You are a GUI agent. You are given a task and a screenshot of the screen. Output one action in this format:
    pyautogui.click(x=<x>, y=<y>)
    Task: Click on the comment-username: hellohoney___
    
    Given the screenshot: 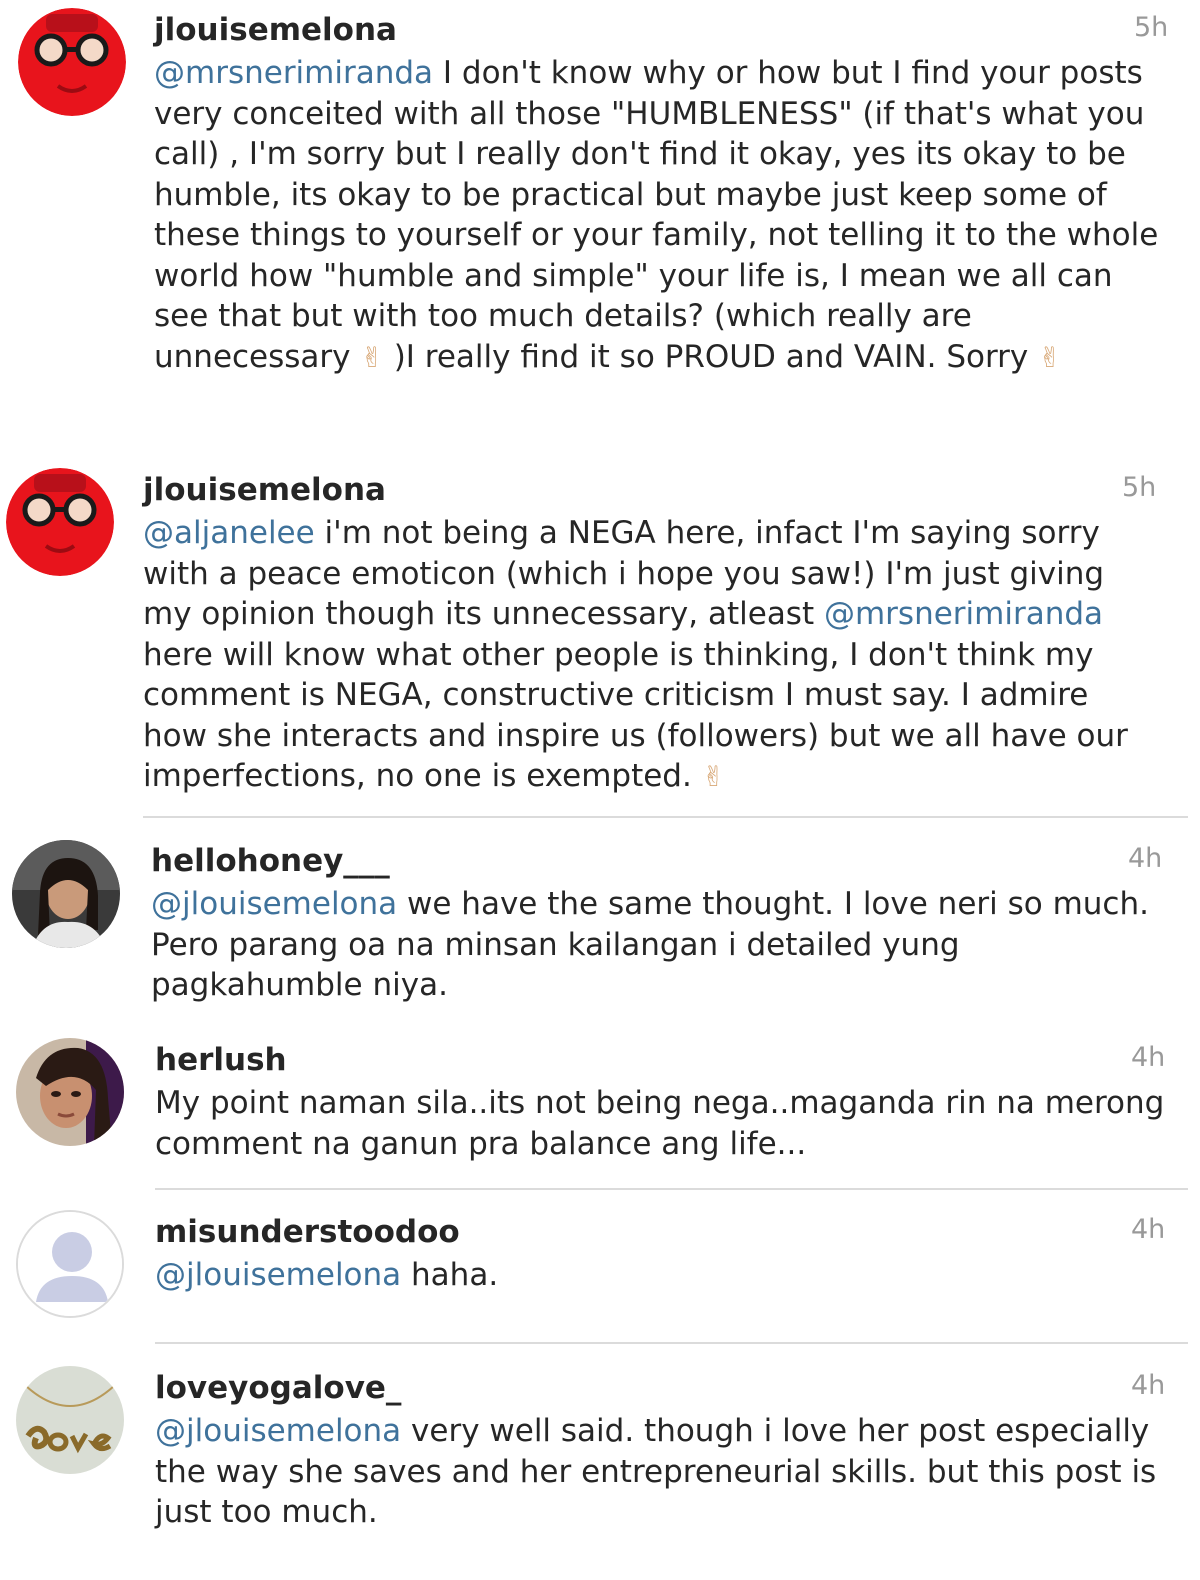 What is the action you would take?
    pyautogui.click(x=656, y=861)
    